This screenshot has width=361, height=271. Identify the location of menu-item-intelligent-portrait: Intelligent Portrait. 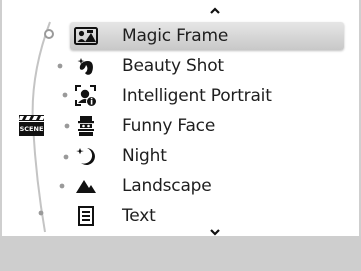
(207, 96).